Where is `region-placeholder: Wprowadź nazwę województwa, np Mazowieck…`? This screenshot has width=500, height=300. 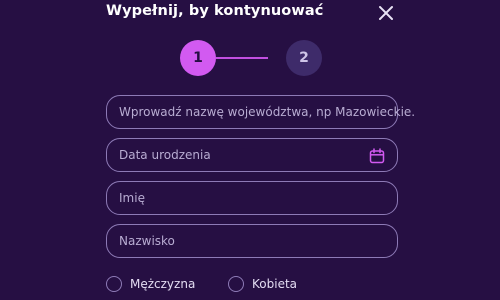 region-placeholder: Wprowadź nazwę województwa, np Mazowieck… is located at coordinates (267, 112).